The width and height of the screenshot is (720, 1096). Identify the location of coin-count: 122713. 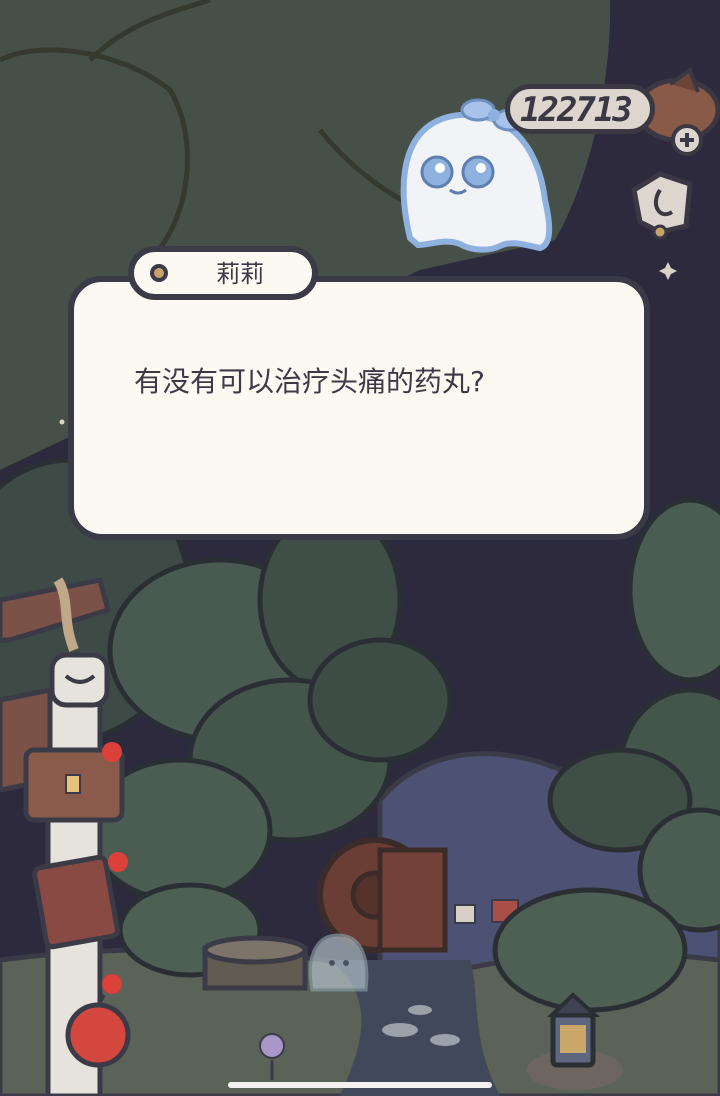
(576, 110).